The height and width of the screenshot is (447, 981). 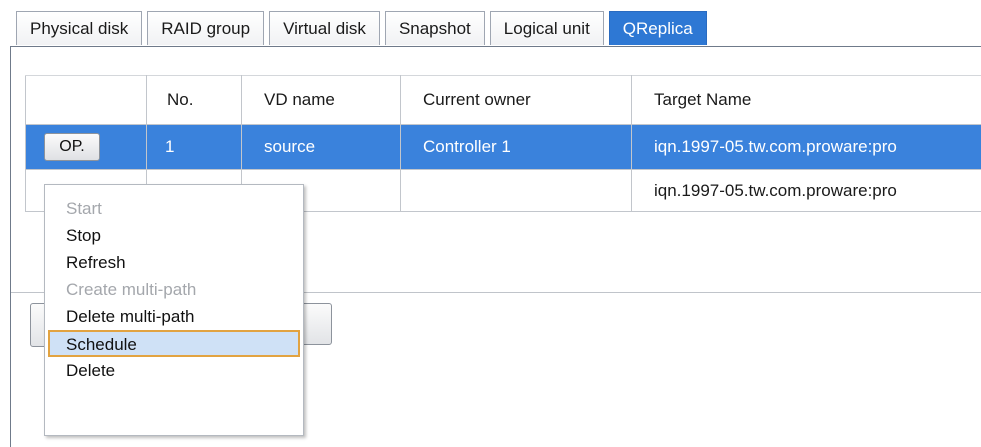 I want to click on tab-virtual-disk: Virtual disk, so click(x=324, y=28).